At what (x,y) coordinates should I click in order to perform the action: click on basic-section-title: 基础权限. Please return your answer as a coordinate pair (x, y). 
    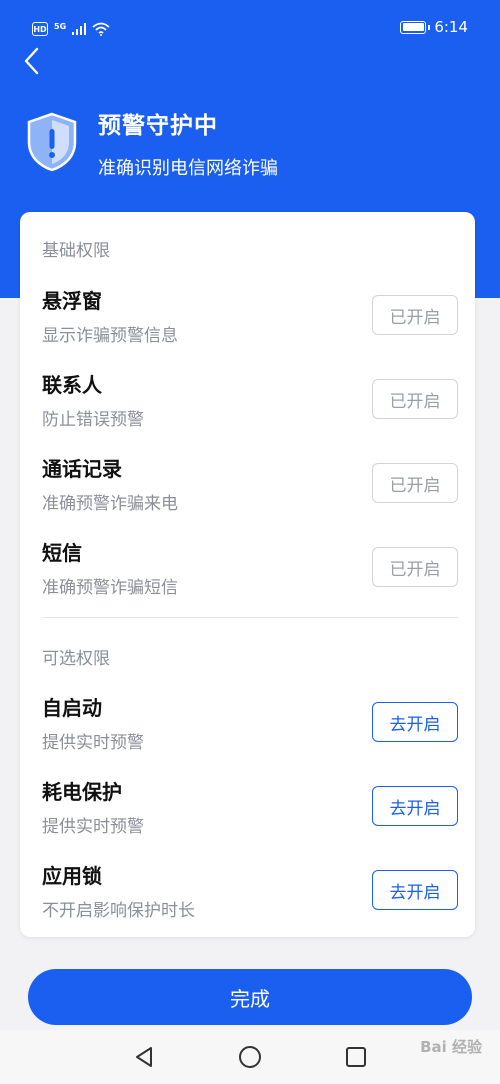
    Looking at the image, I should click on (76, 251).